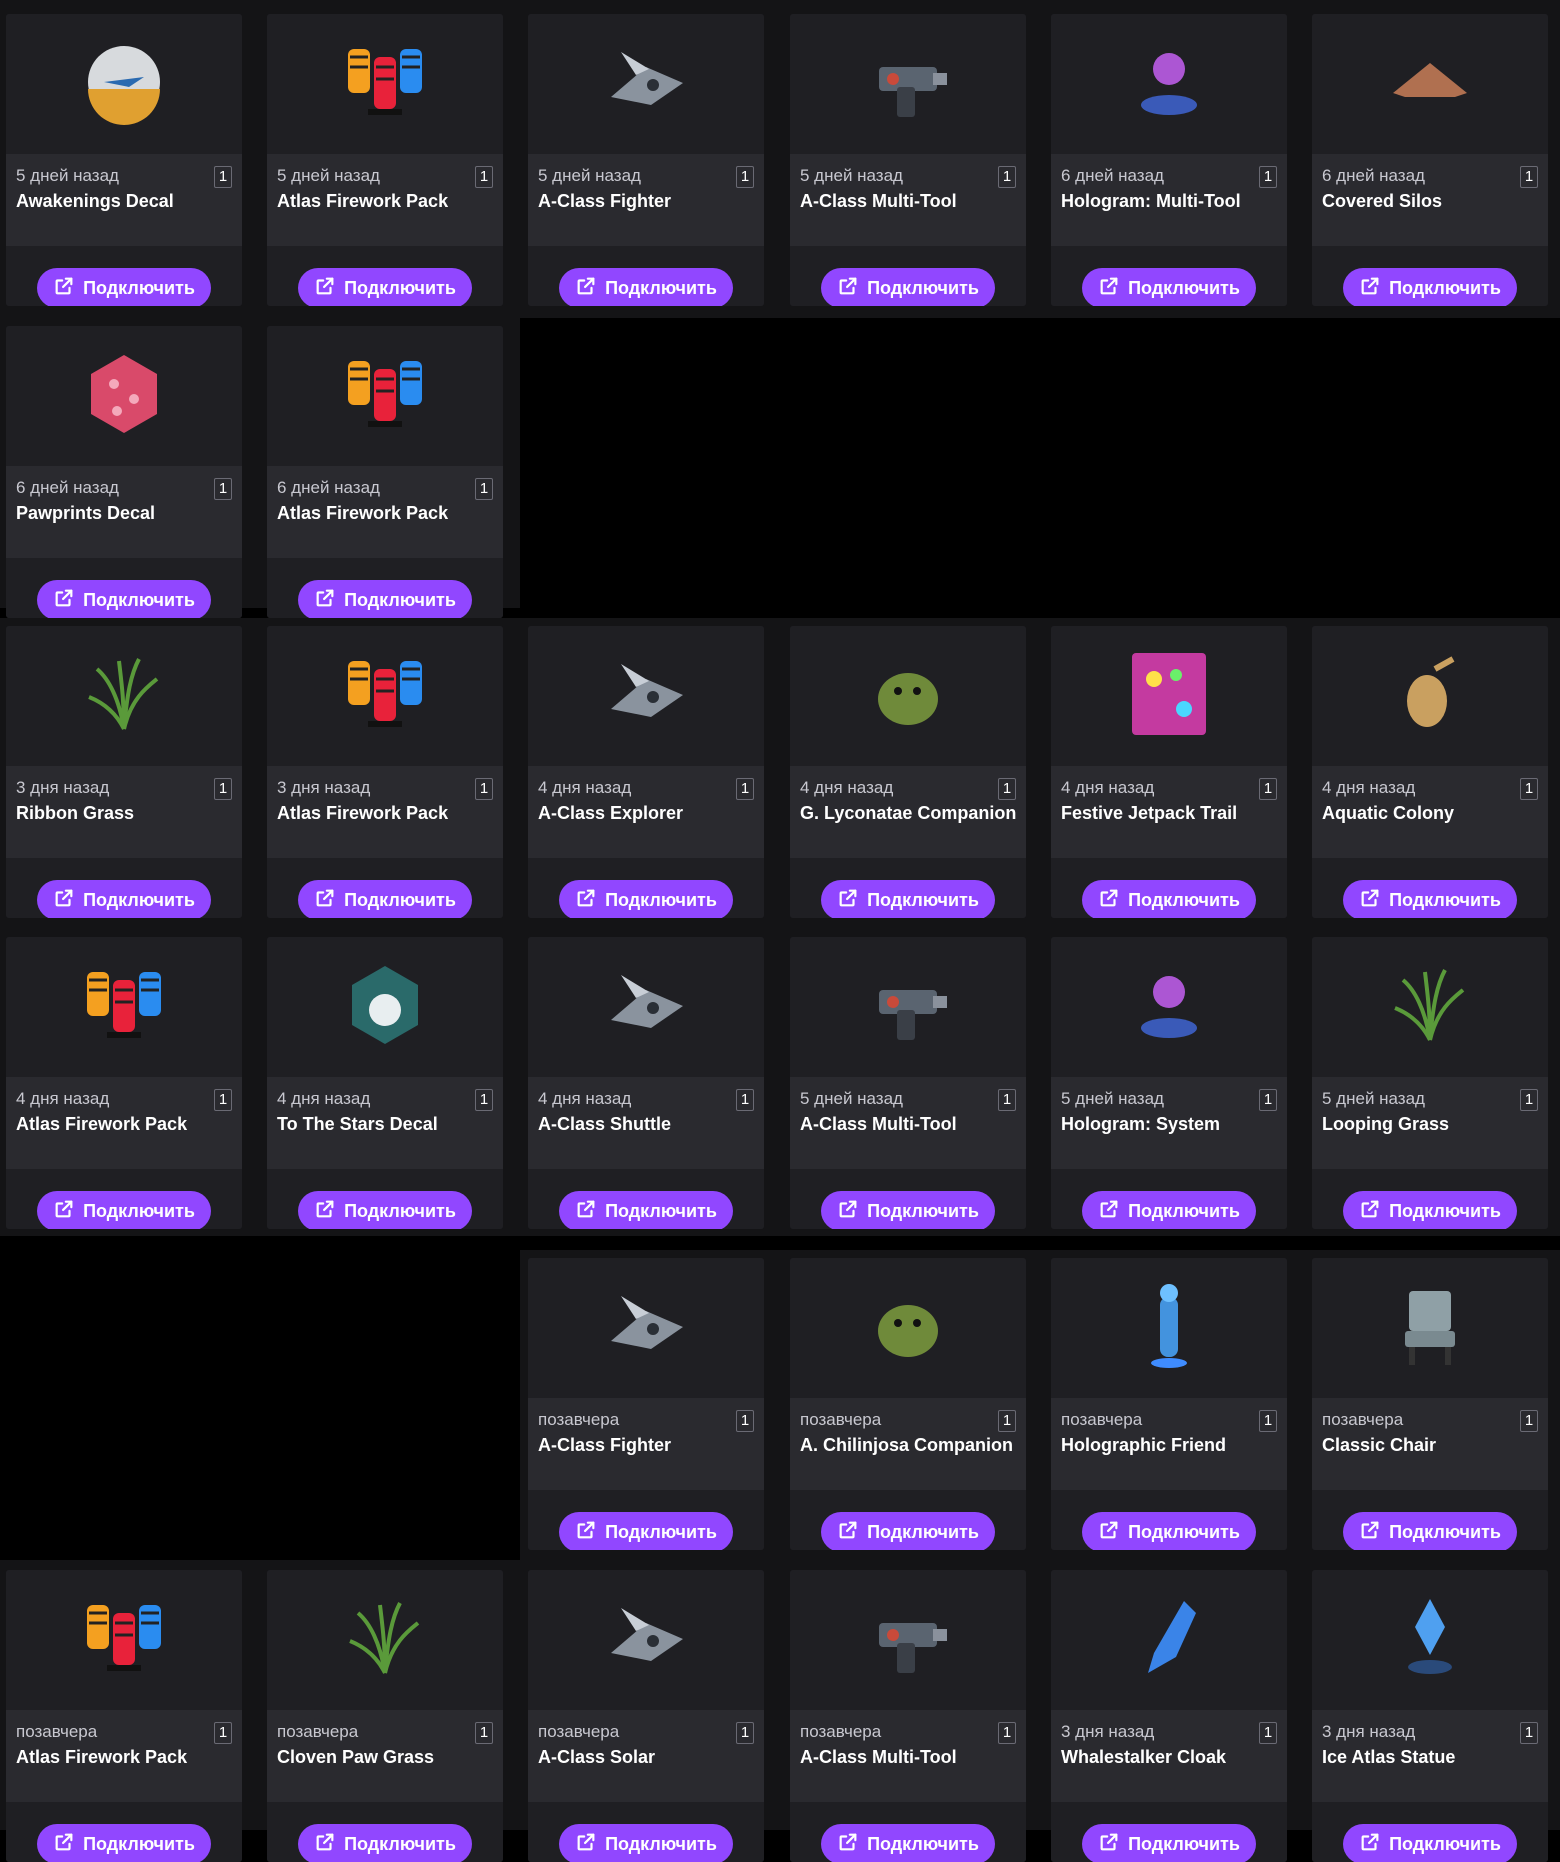 This screenshot has width=1560, height=1862. Describe the element at coordinates (908, 1328) in the screenshot. I see `companion-creature-icon` at that location.